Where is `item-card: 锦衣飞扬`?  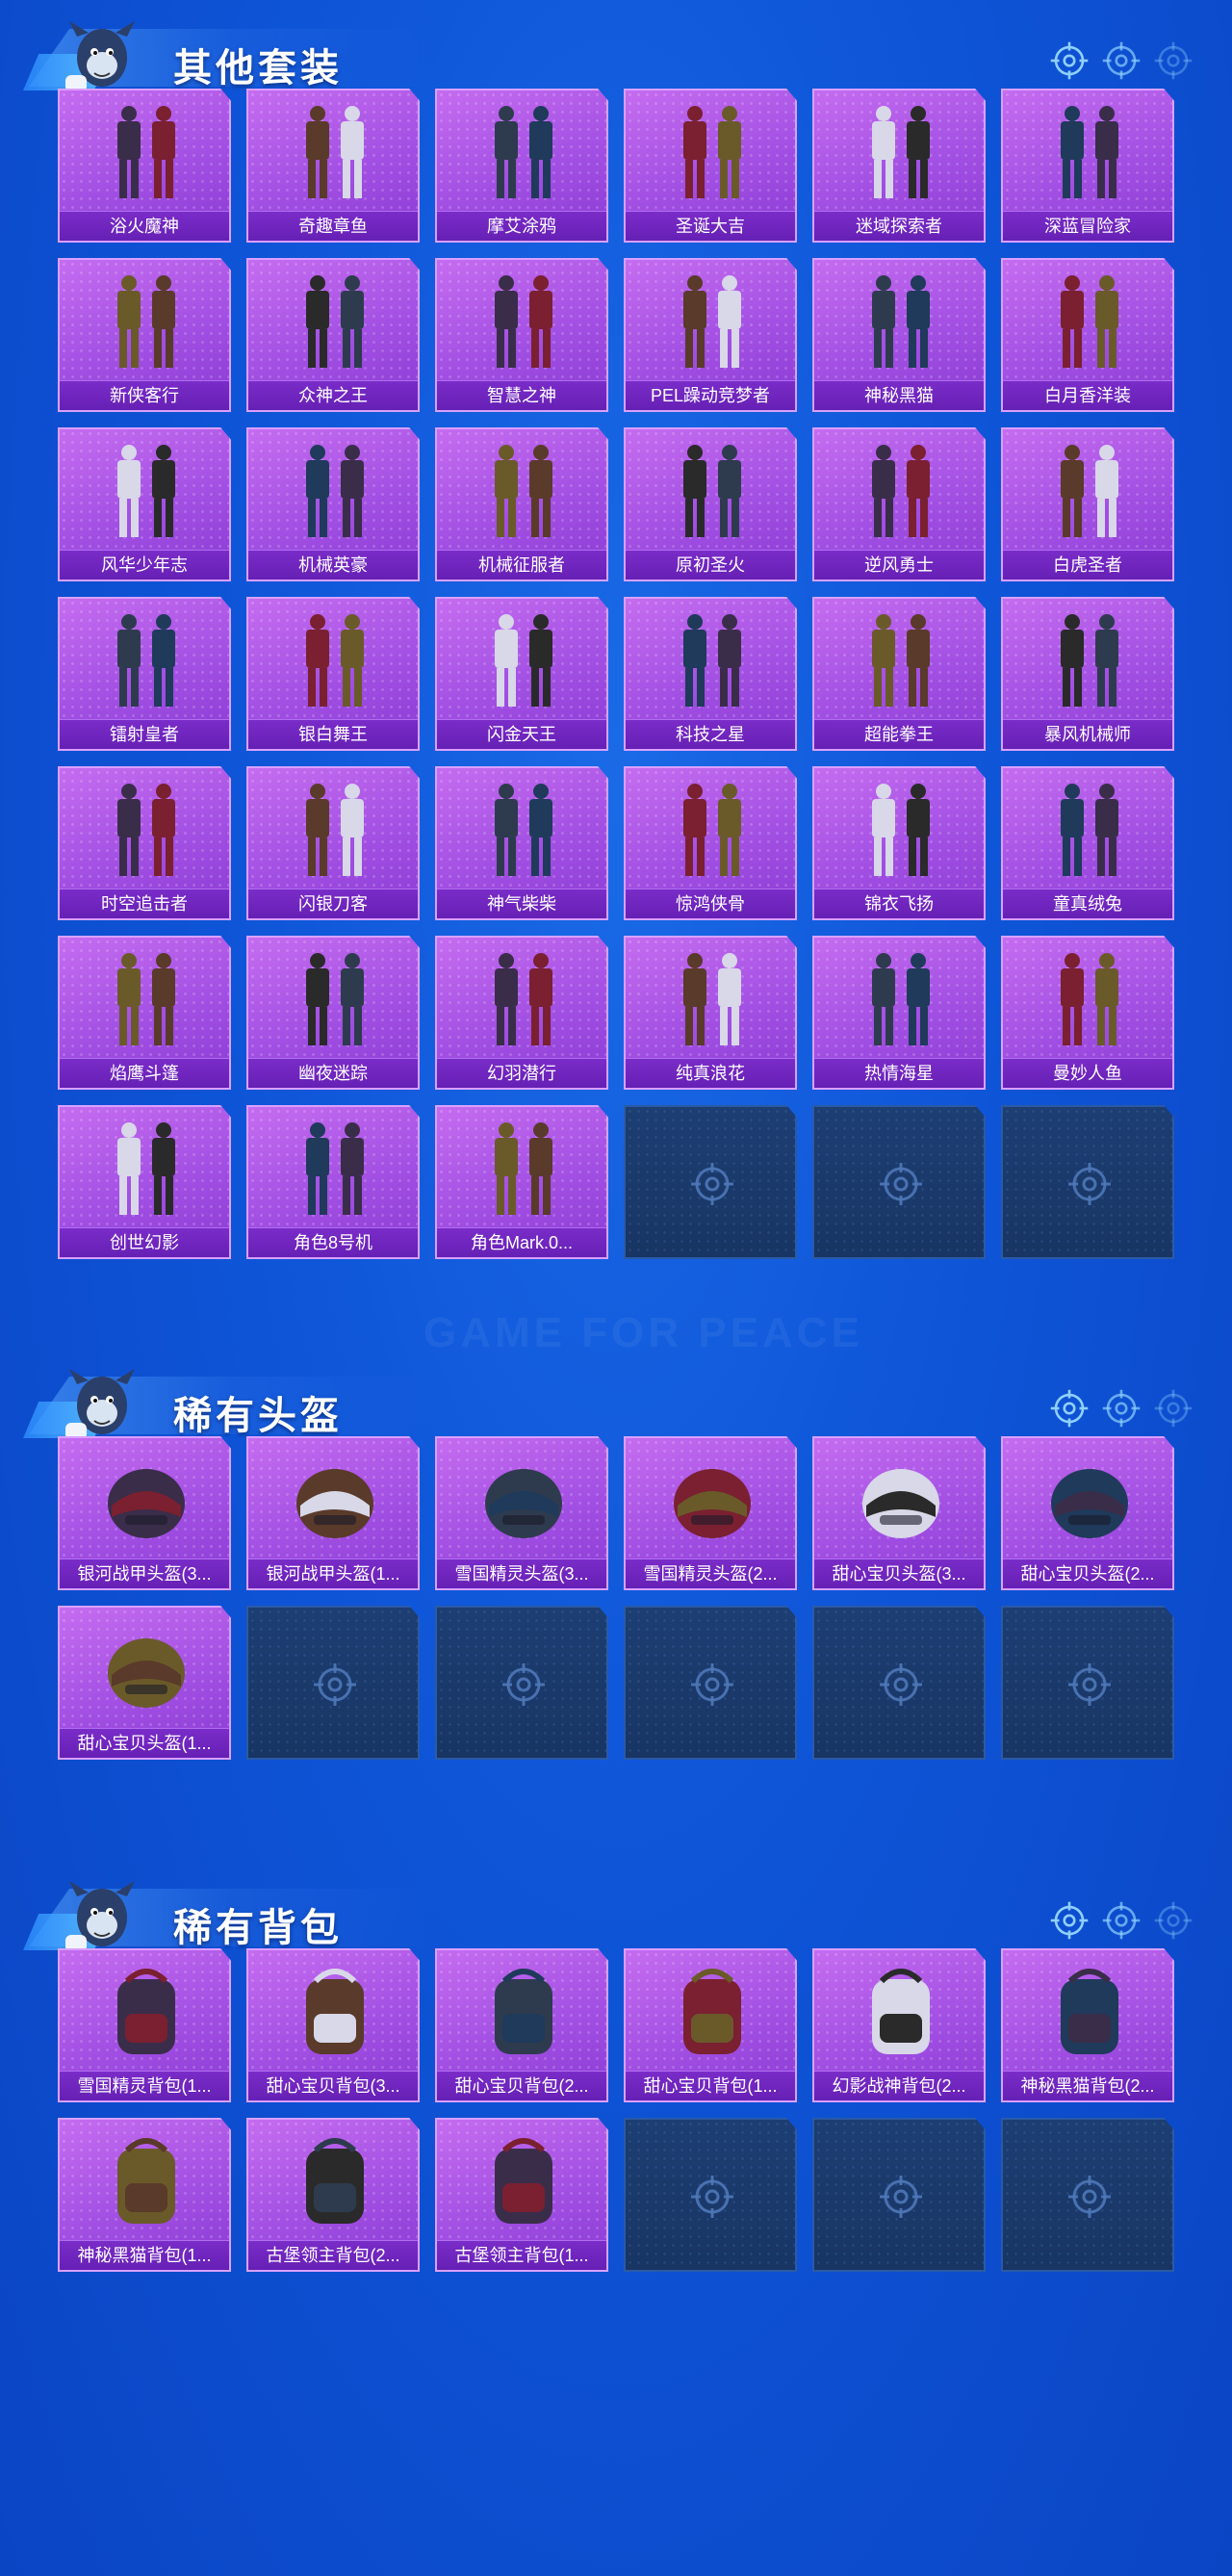
item-card: 锦衣飞扬 is located at coordinates (899, 843).